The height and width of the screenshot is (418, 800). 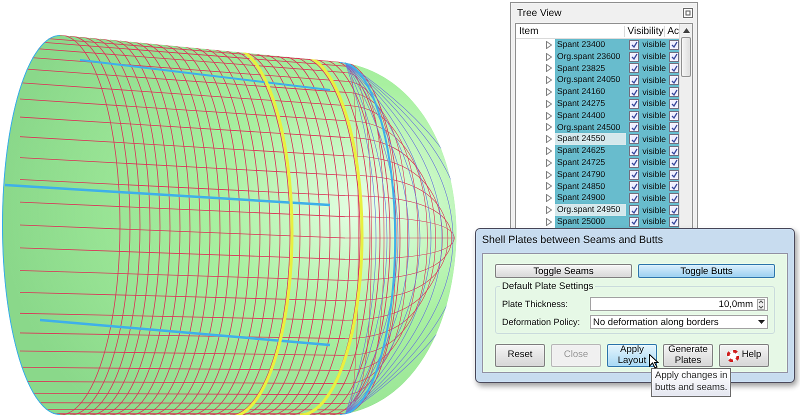 I want to click on tree-item: Org.spant 23600, so click(x=590, y=56).